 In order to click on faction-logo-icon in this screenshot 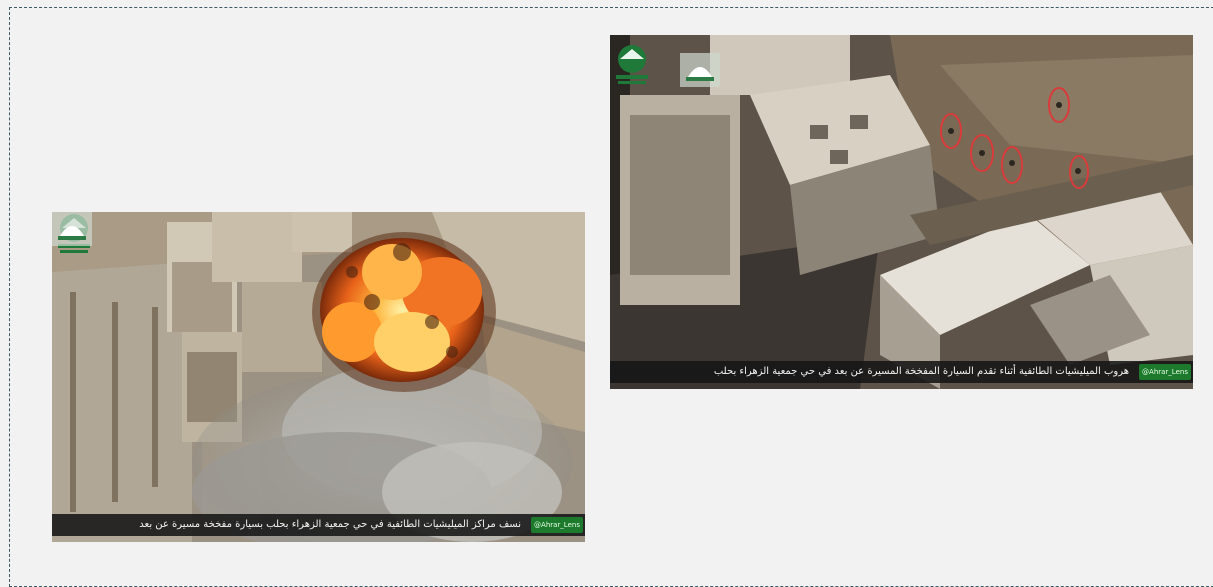, I will do `click(632, 64)`.